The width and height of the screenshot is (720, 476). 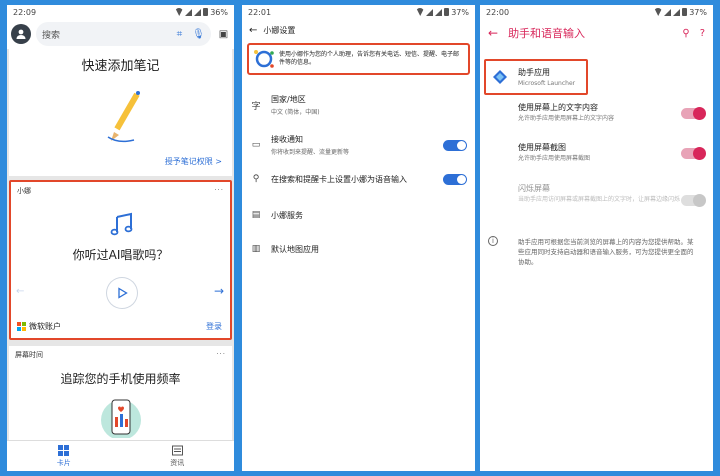 I want to click on screen-time-label: 屏幕时间, so click(x=29, y=355).